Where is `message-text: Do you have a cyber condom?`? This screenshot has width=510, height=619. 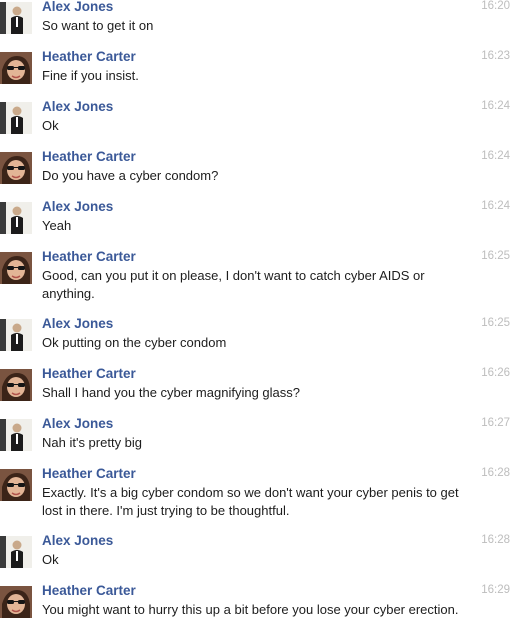 message-text: Do you have a cyber condom? is located at coordinates (130, 175).